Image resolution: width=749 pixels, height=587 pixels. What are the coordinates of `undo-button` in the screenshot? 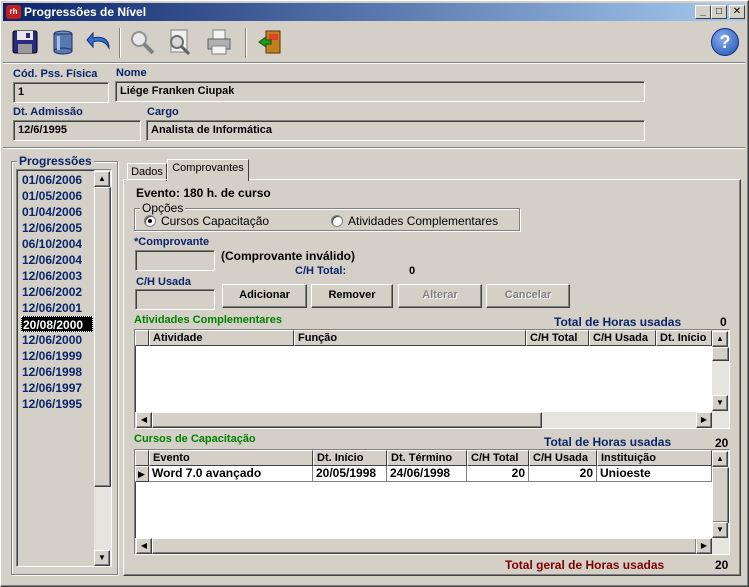 It's located at (99, 42).